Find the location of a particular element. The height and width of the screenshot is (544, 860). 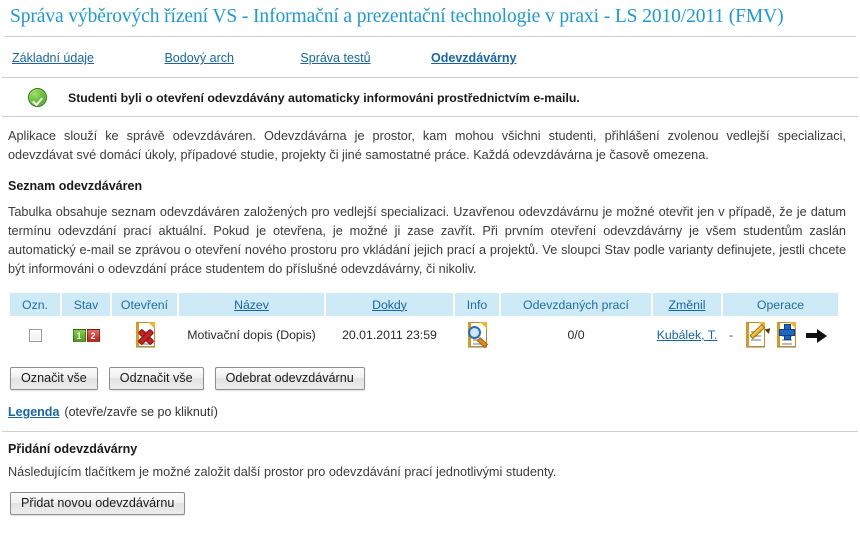

legend-row: Legenda (otevře/zavře se po kliknutí) is located at coordinates (430, 404).